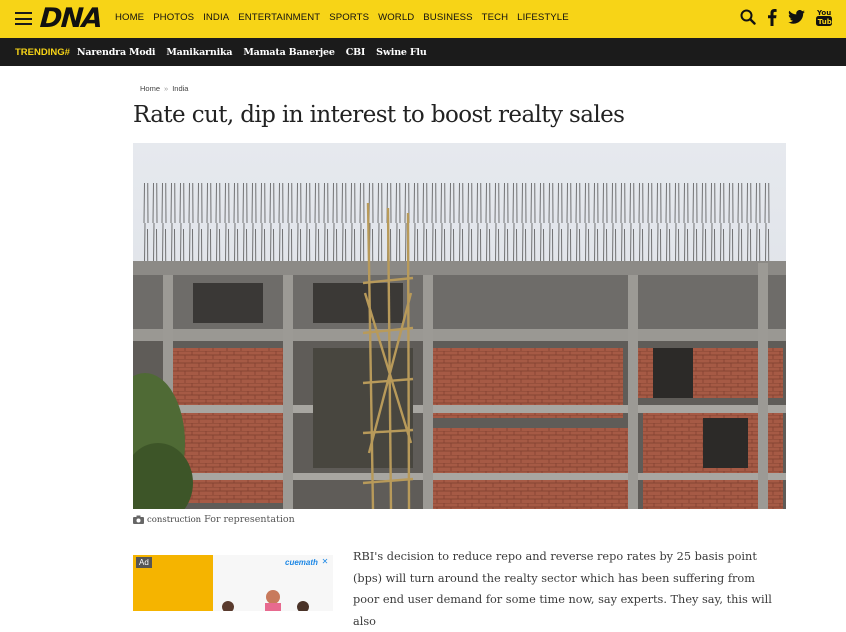 The height and width of the screenshot is (632, 846). What do you see at coordinates (233, 583) in the screenshot?
I see `advertisement: Ad cuemath ✕` at bounding box center [233, 583].